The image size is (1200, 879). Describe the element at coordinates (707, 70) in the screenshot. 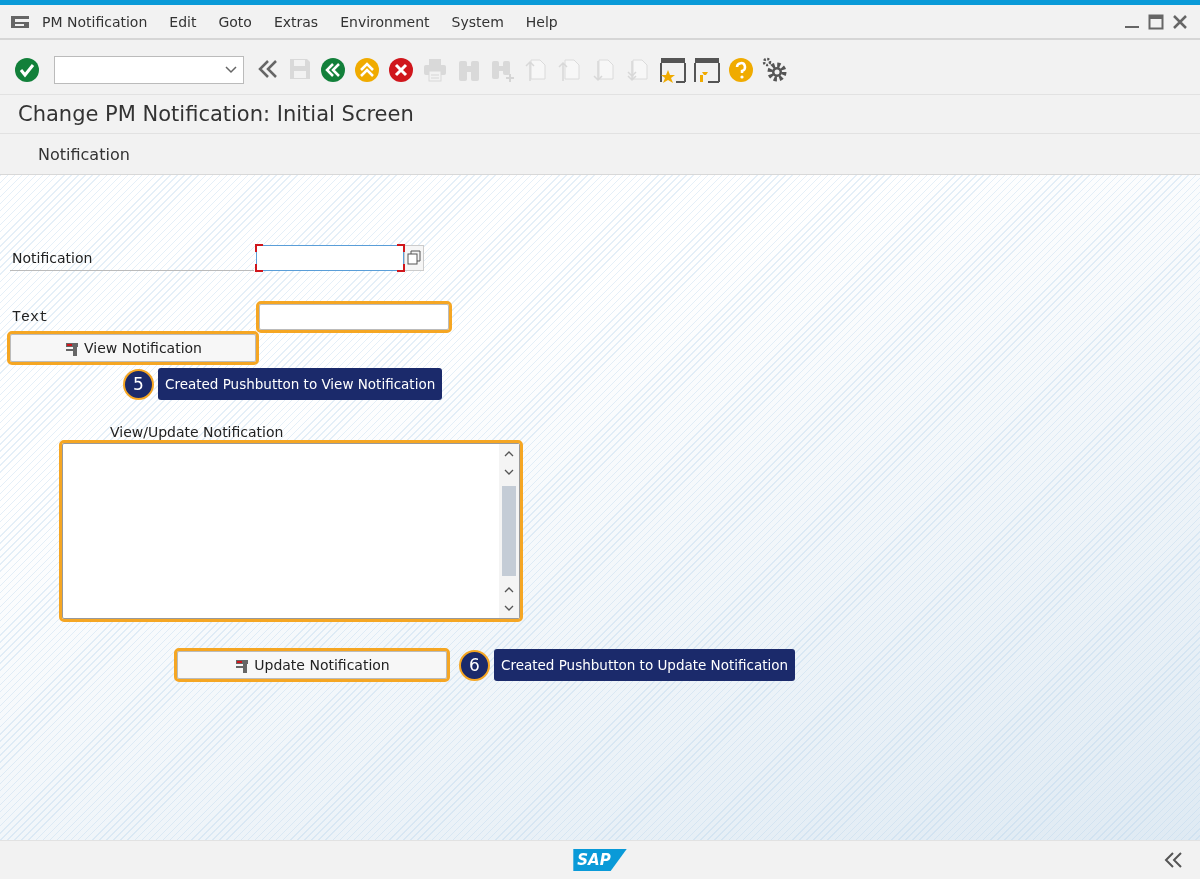

I see `window-arrow-icon` at that location.